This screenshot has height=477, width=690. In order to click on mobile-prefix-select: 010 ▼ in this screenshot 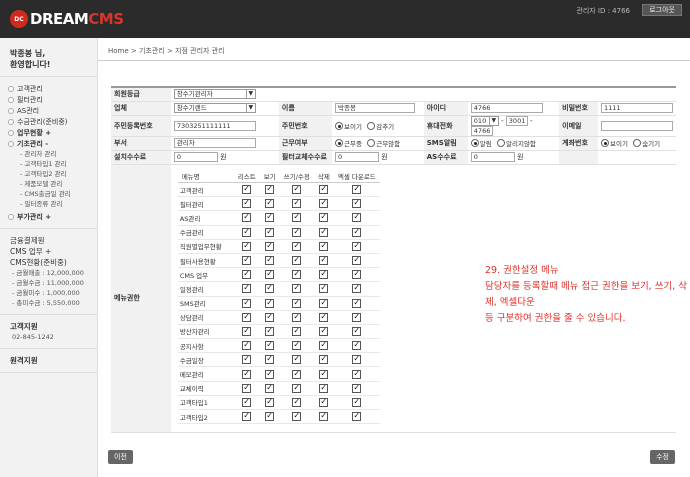, I will do `click(484, 120)`.